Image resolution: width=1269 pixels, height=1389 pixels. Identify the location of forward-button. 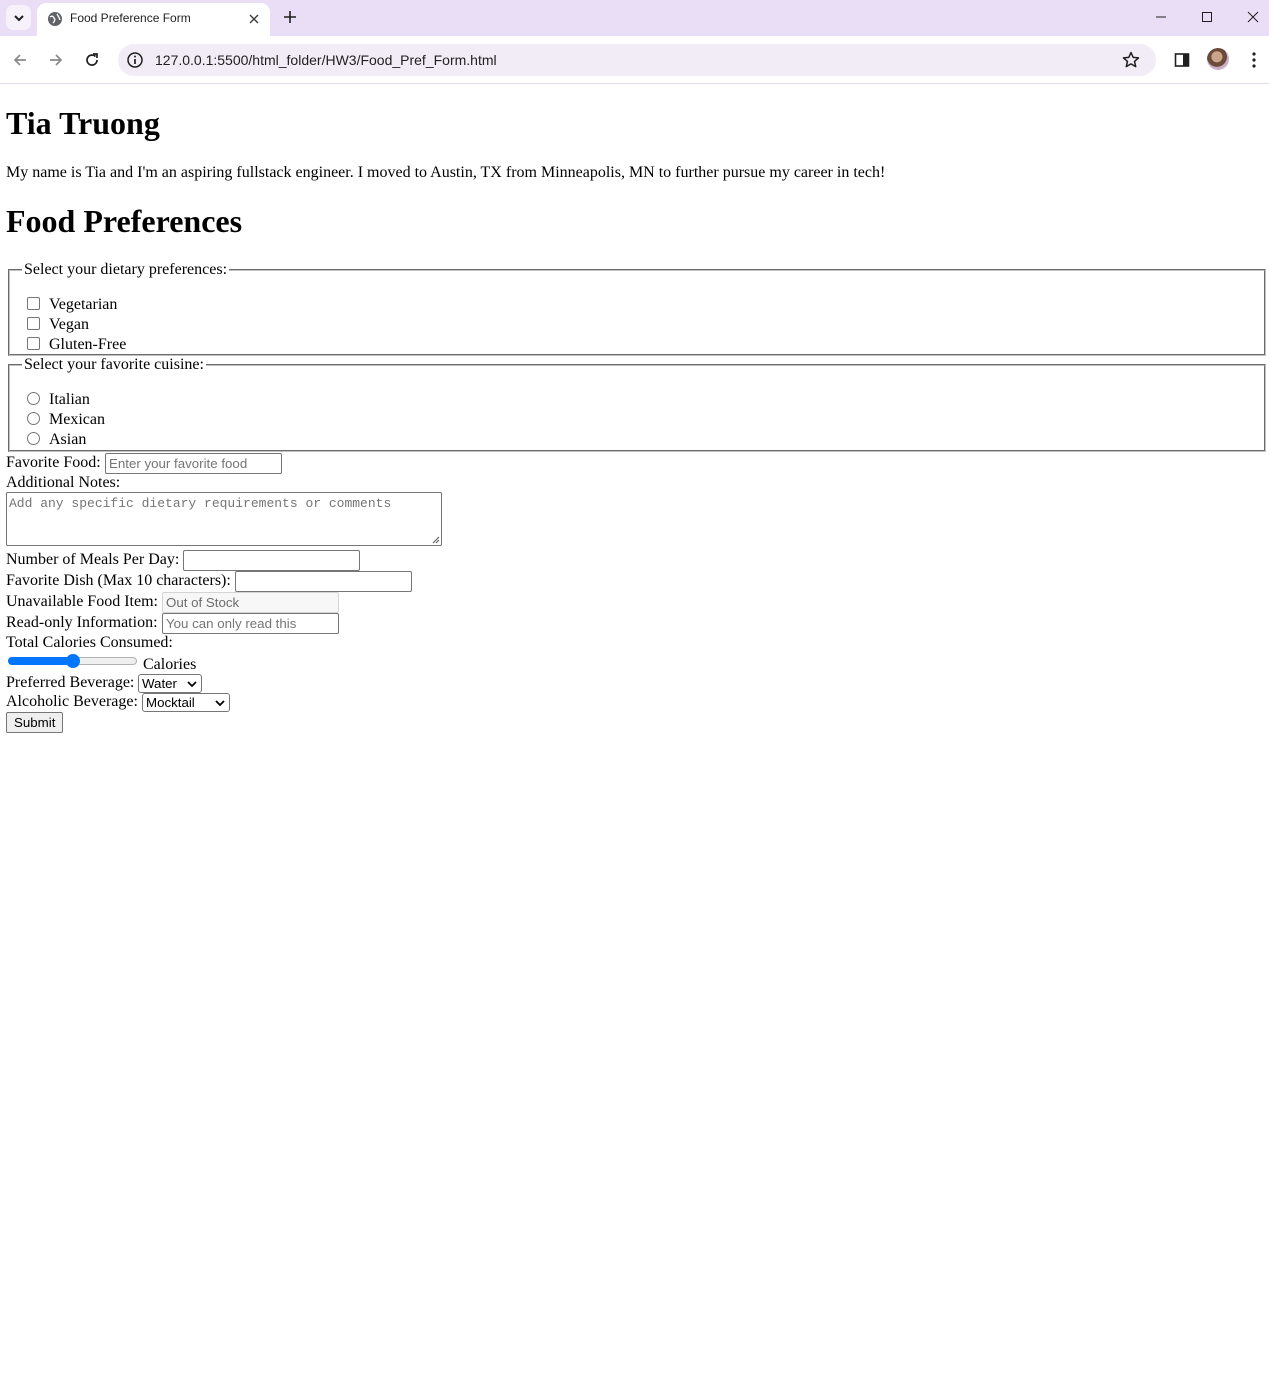
(56, 60).